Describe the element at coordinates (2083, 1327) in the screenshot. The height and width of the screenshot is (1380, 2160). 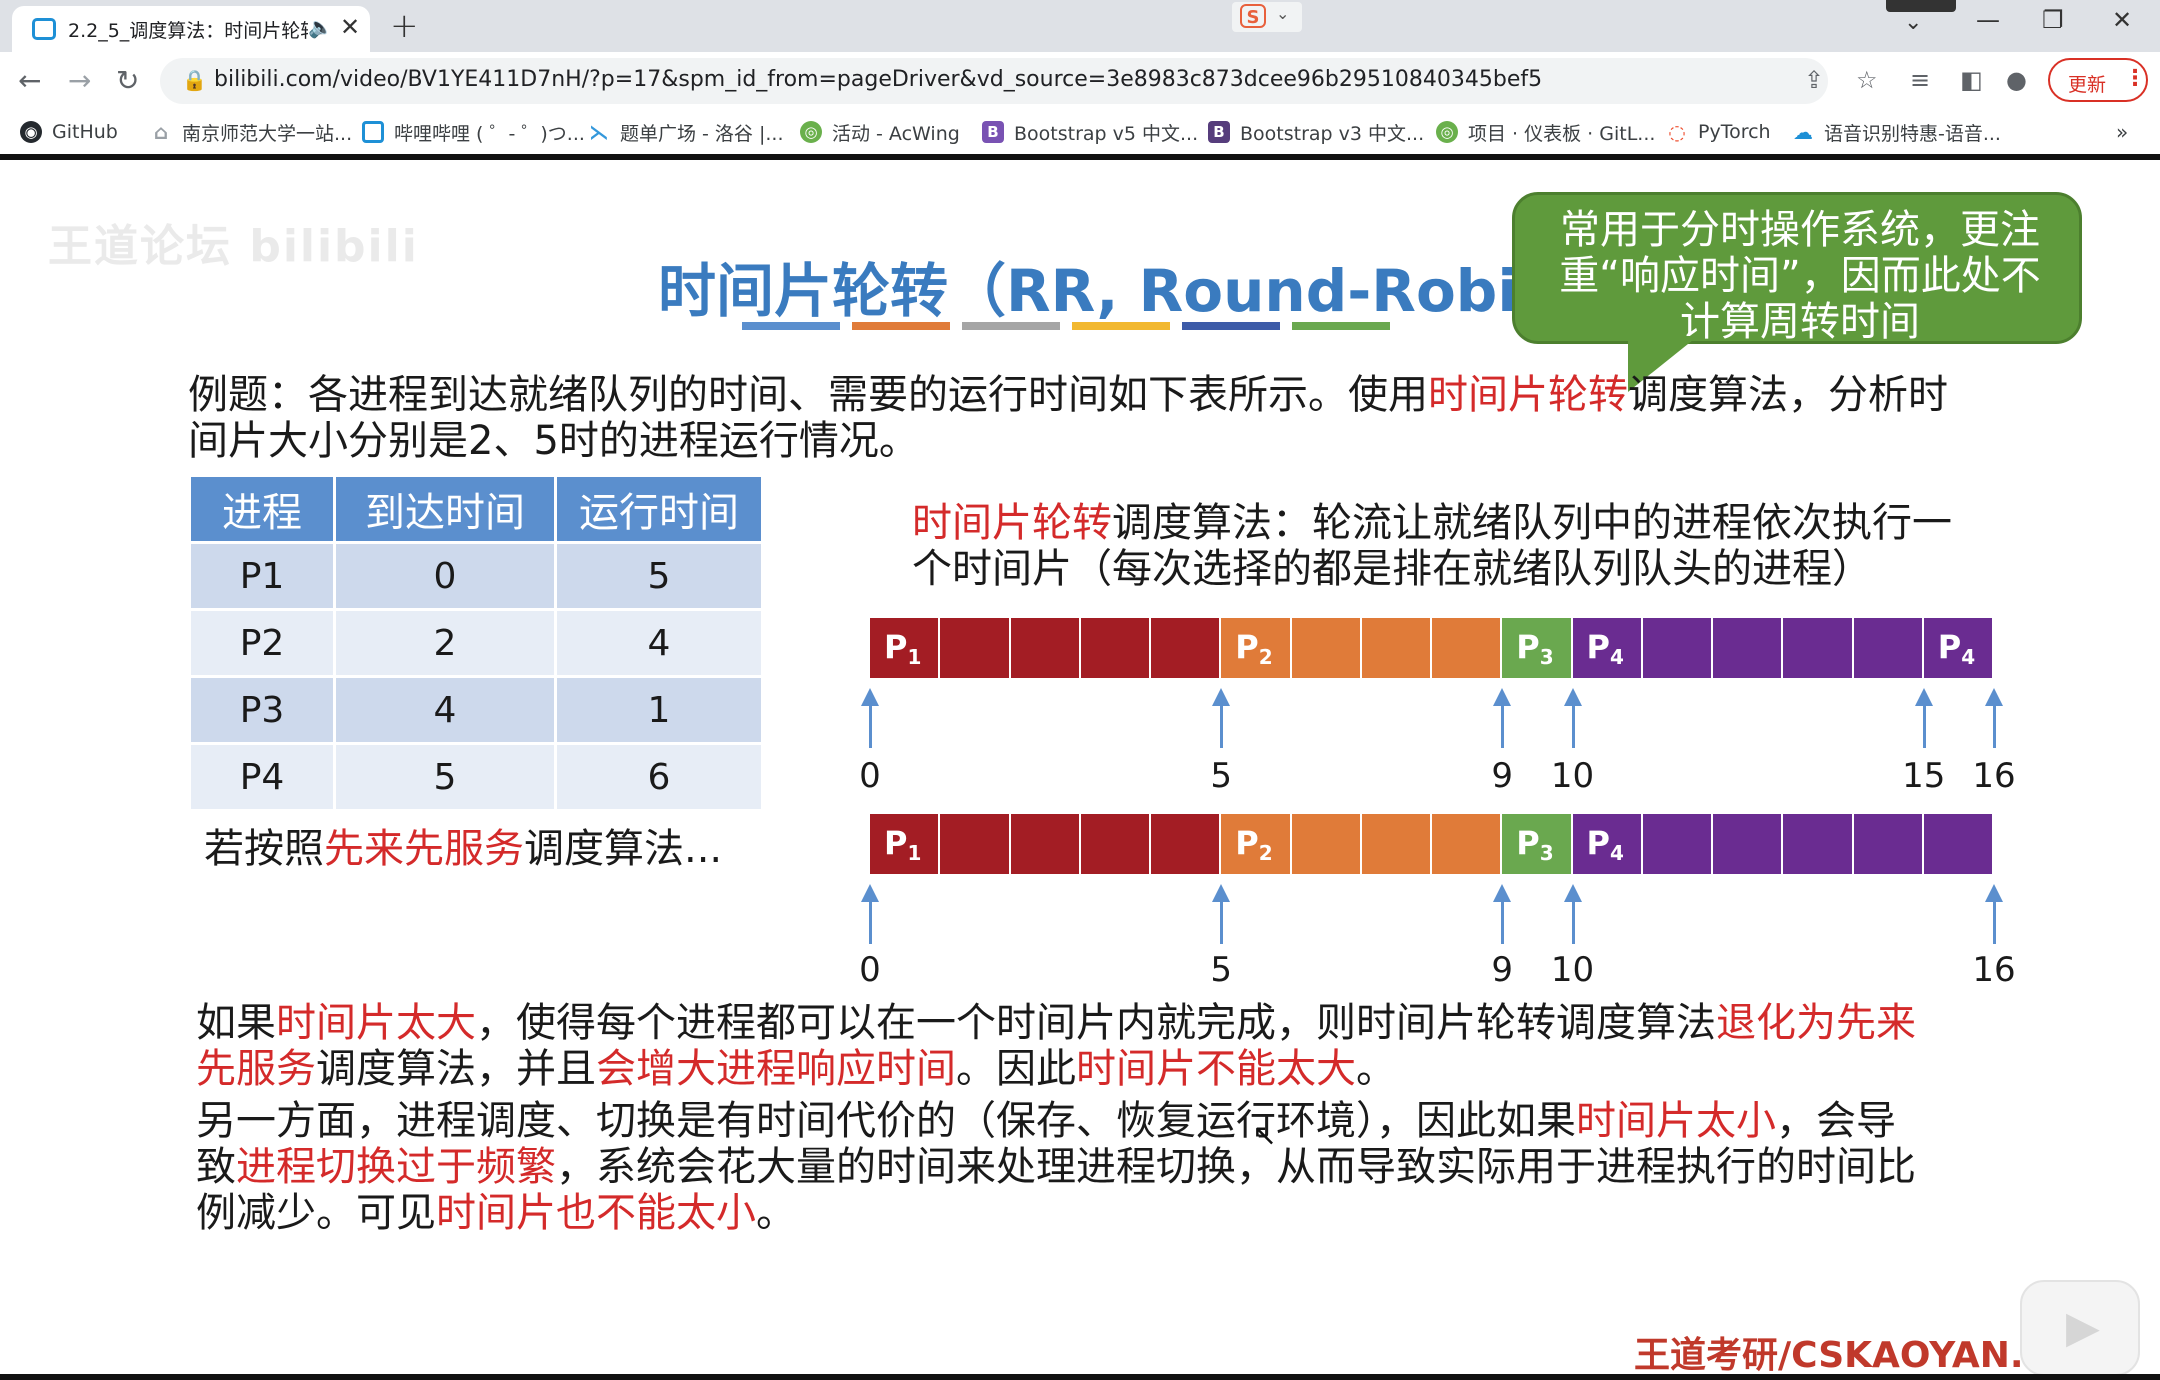
I see `play-icon: ▶` at that location.